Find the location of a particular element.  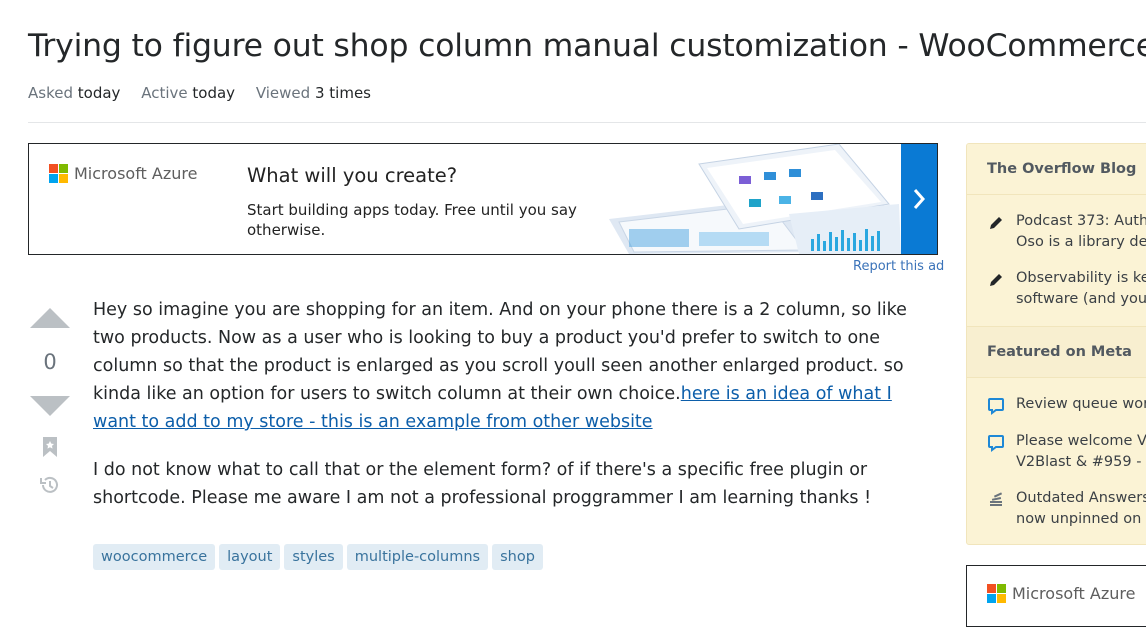

meta-item-line1: Review queue wor is located at coordinates (1081, 404).